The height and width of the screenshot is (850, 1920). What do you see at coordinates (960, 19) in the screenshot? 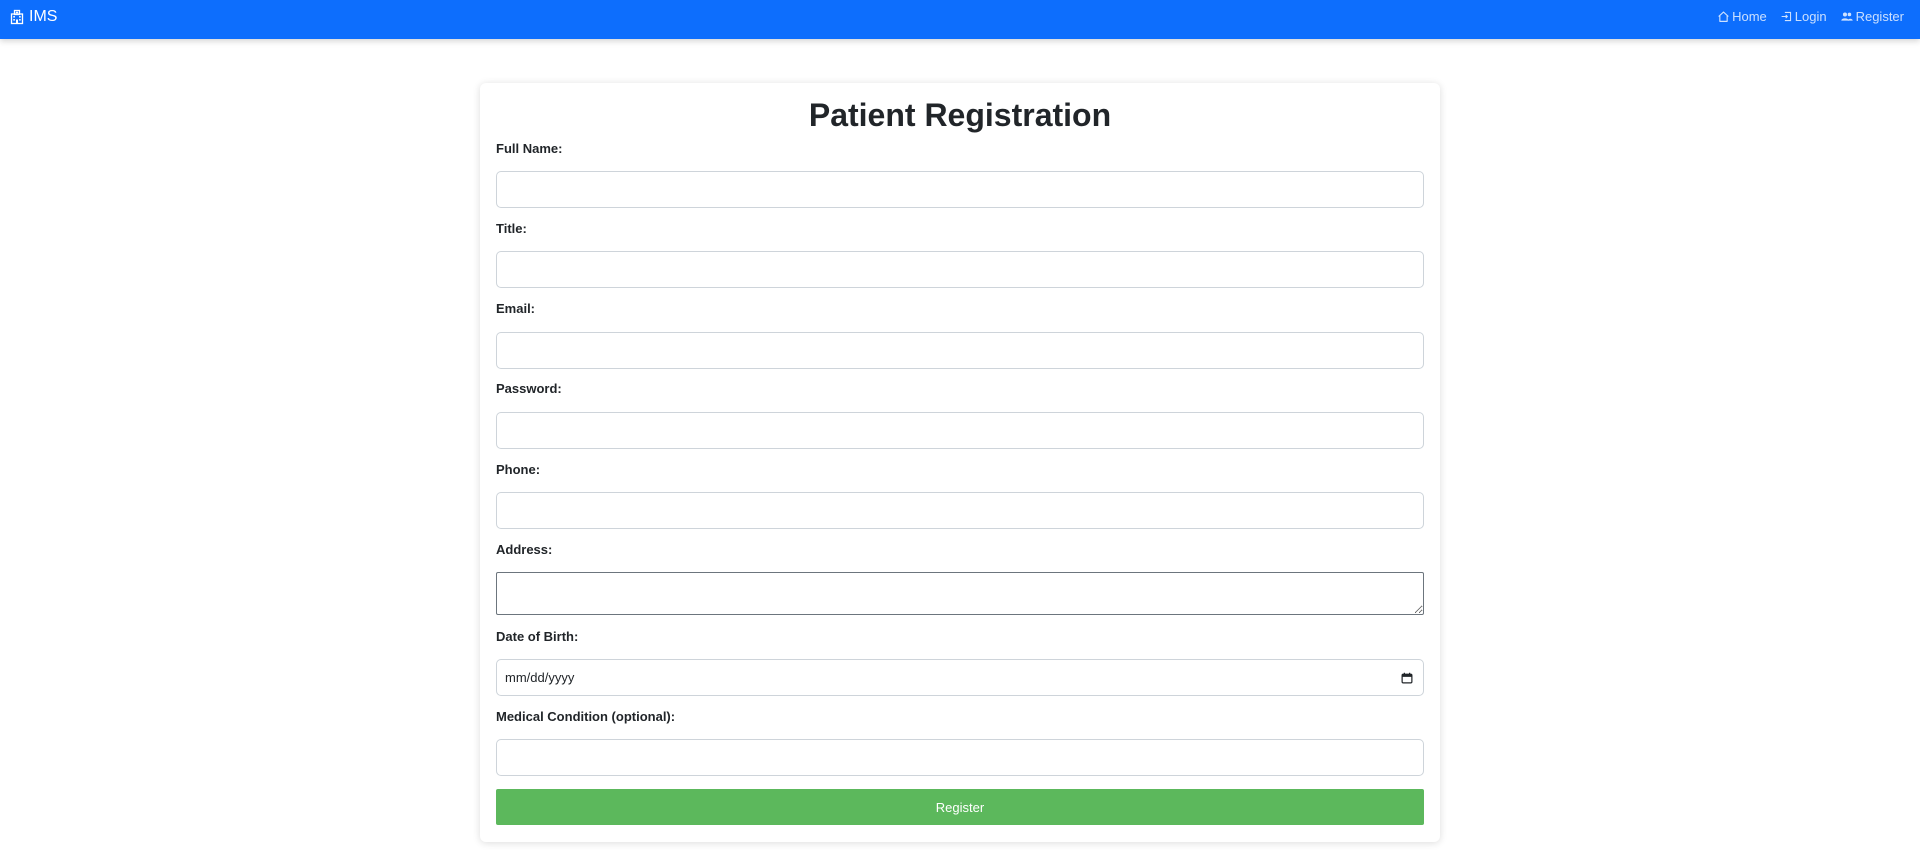
I see `navbar: IMS Home Login Register` at bounding box center [960, 19].